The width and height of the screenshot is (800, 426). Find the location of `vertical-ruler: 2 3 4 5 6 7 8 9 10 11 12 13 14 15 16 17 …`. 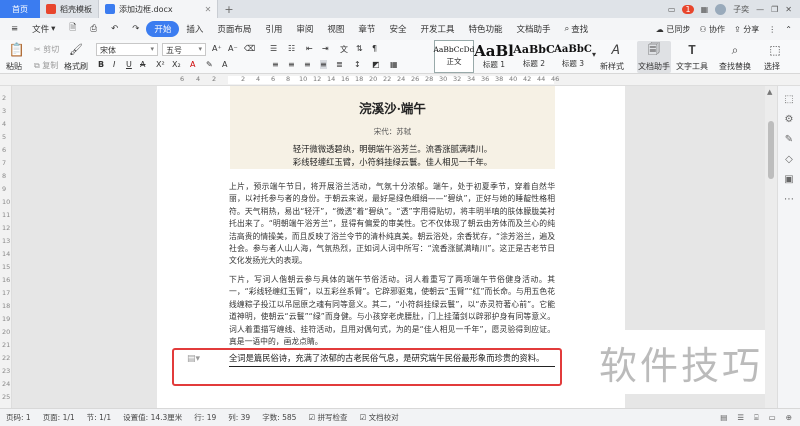

vertical-ruler: 2 3 4 5 6 7 8 9 10 11 12 13 14 15 16 17 … is located at coordinates (6, 247).